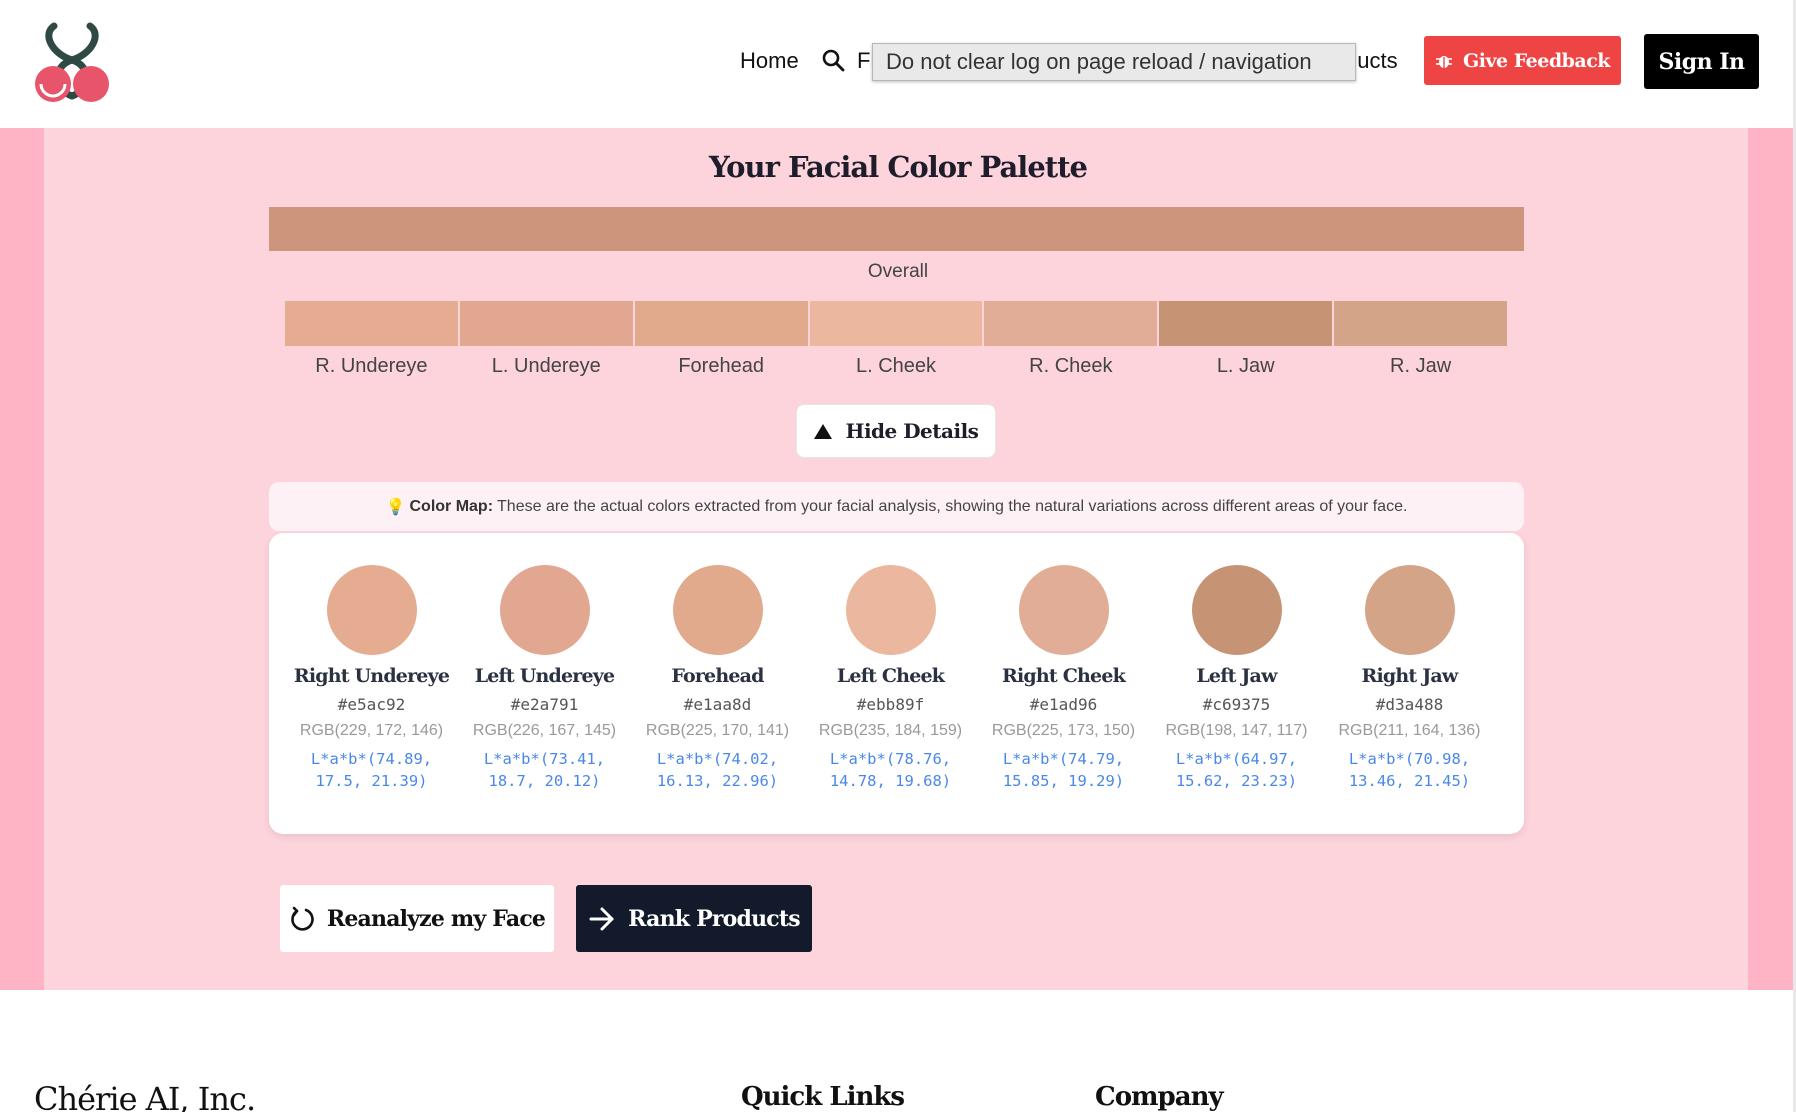 The image size is (1796, 1112). Describe the element at coordinates (544, 704) in the screenshot. I see `detail-hex: #e2a791` at that location.